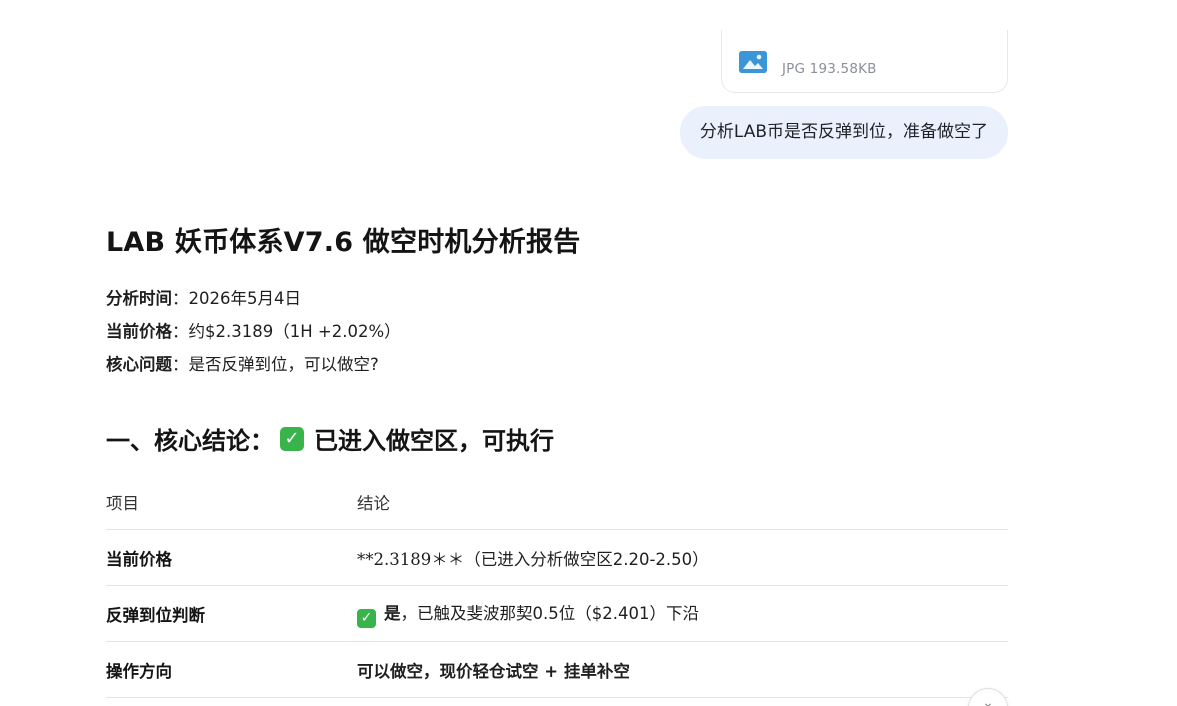 The width and height of the screenshot is (1177, 706). Describe the element at coordinates (549, 613) in the screenshot. I see `conclusion-text: ，已触及斐波那契0.5位（$2.401）下沿` at that location.